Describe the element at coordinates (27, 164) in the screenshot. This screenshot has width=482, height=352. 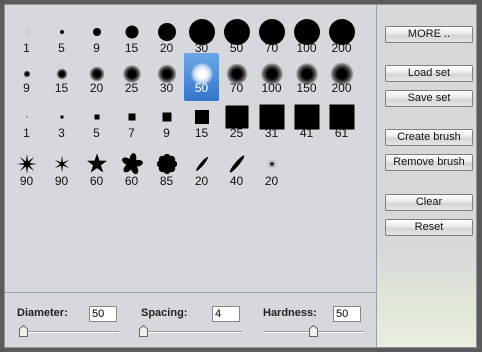
I see `star8-brush-tip-icon` at that location.